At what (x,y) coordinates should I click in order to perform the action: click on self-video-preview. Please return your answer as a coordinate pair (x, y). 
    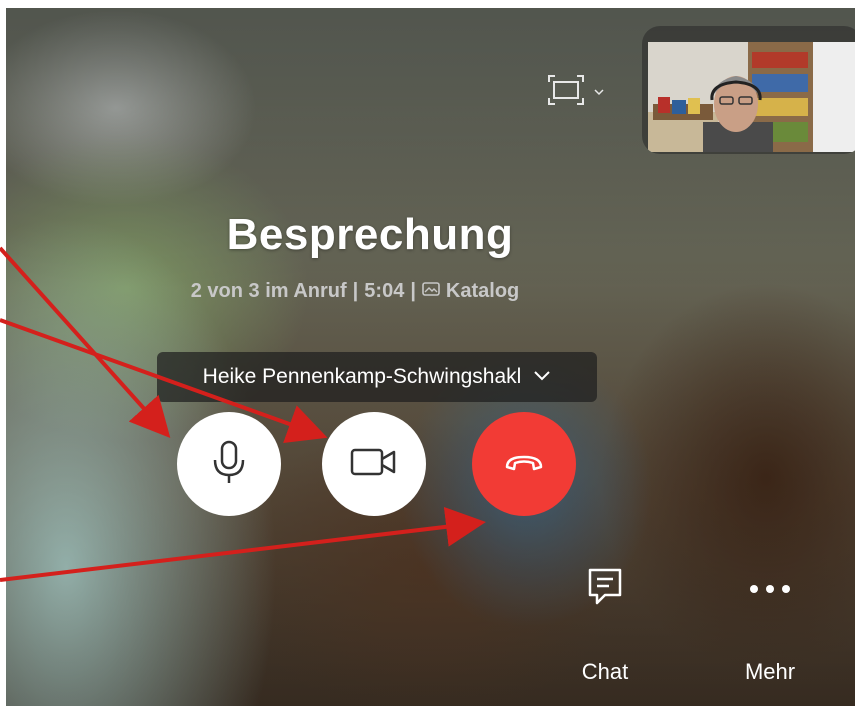
    Looking at the image, I should click on (751, 97).